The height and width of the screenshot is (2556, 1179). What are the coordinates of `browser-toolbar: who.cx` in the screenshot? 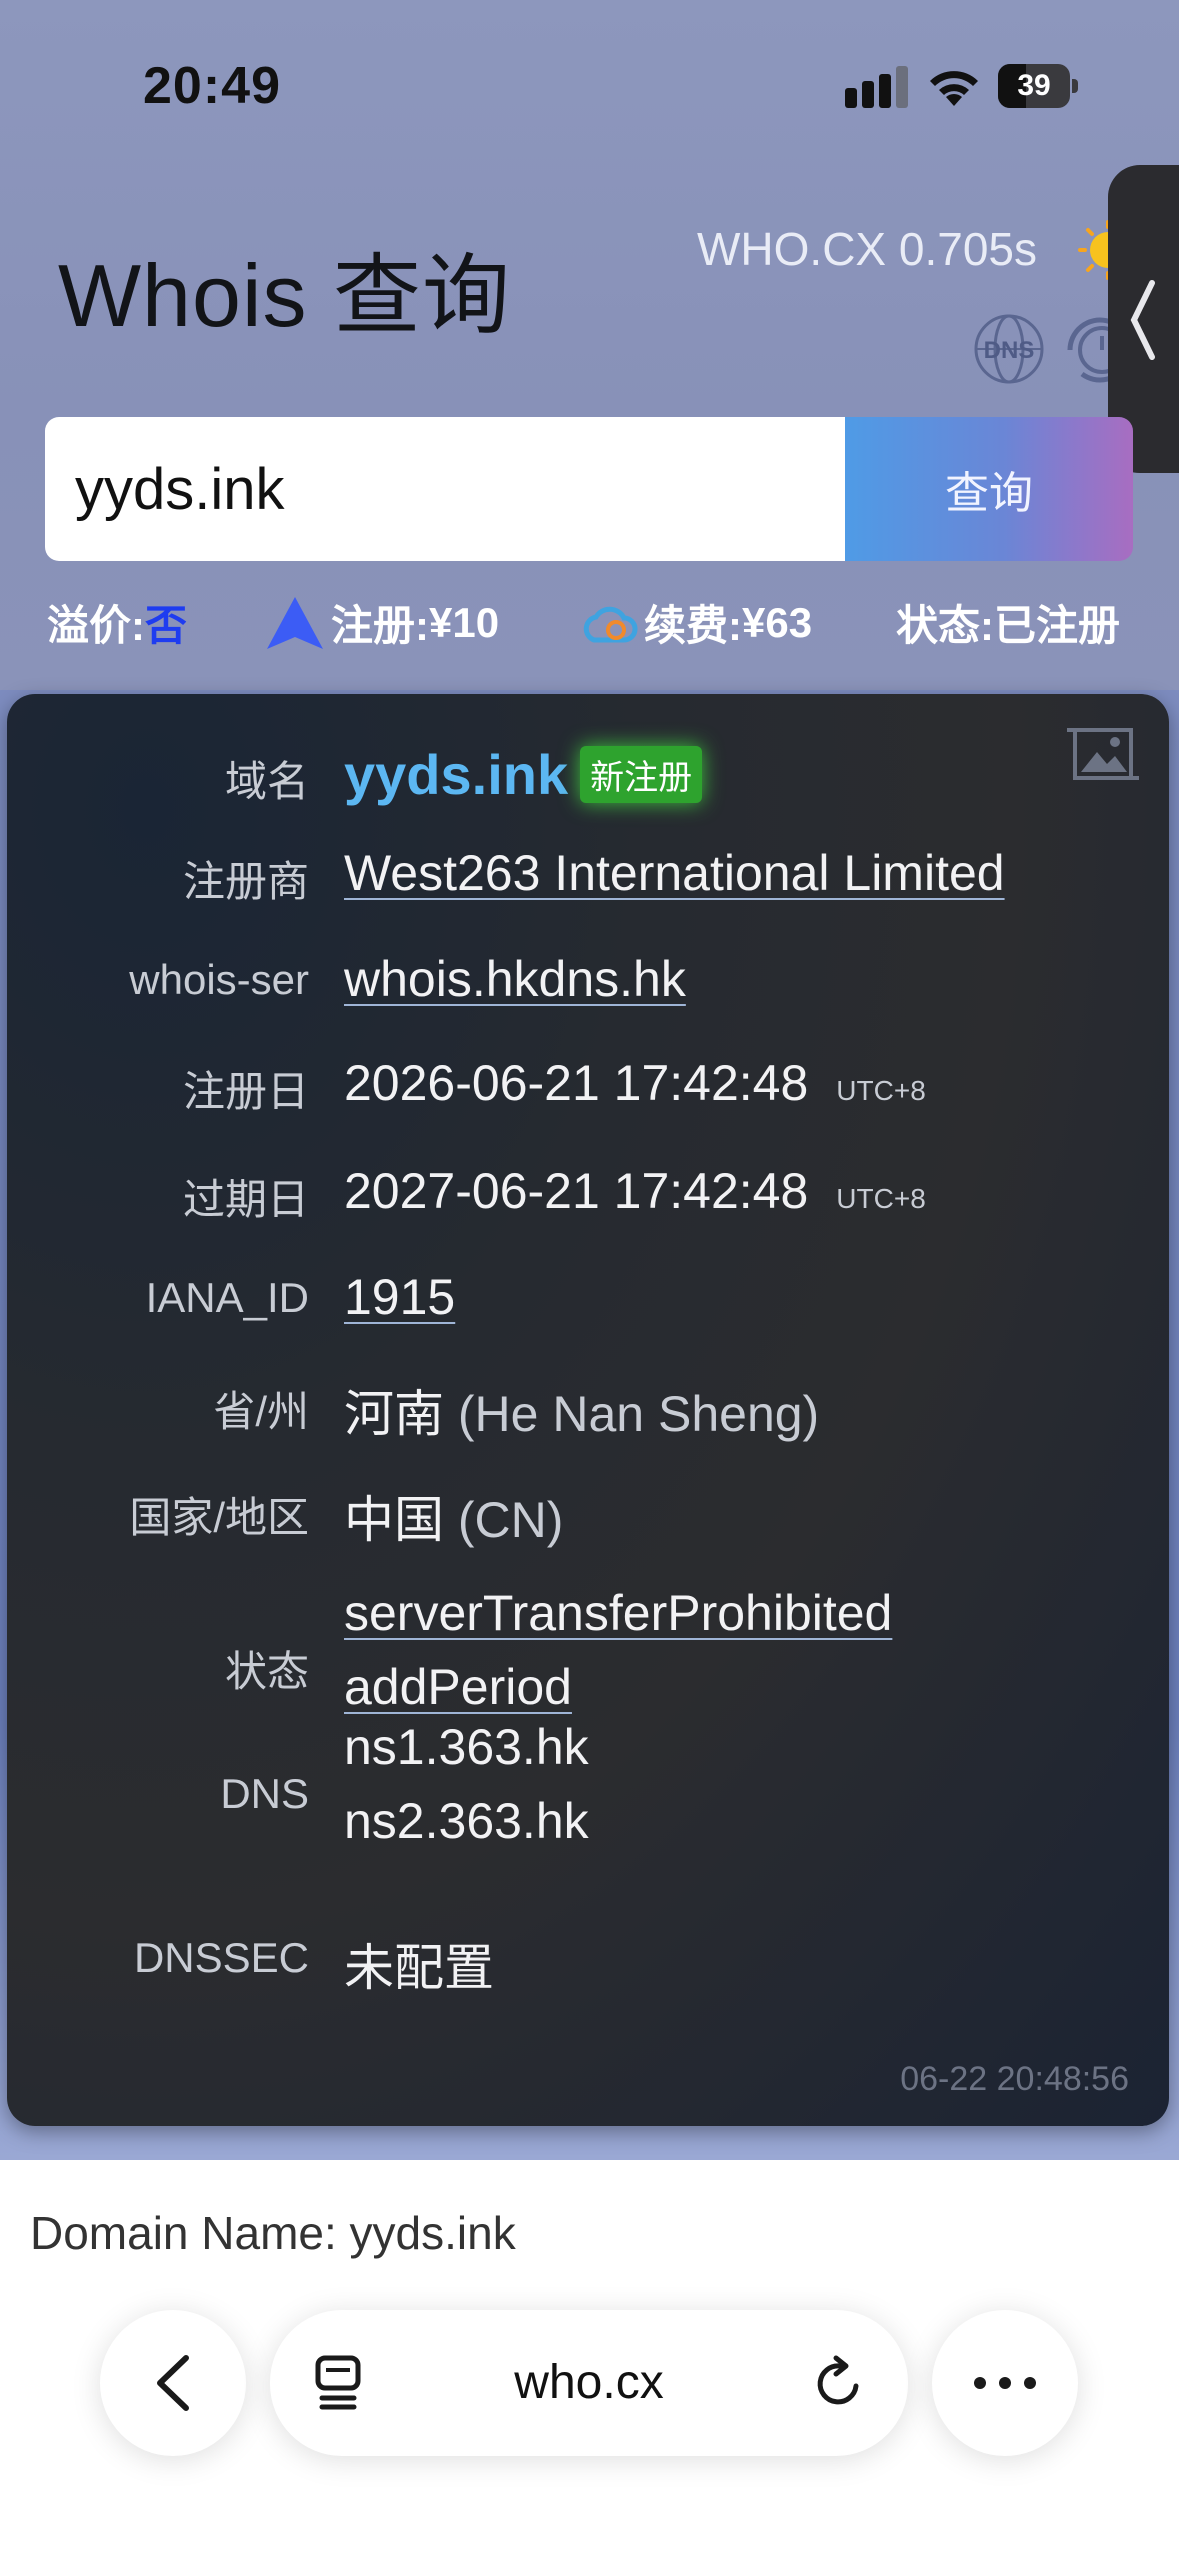 It's located at (589, 2409).